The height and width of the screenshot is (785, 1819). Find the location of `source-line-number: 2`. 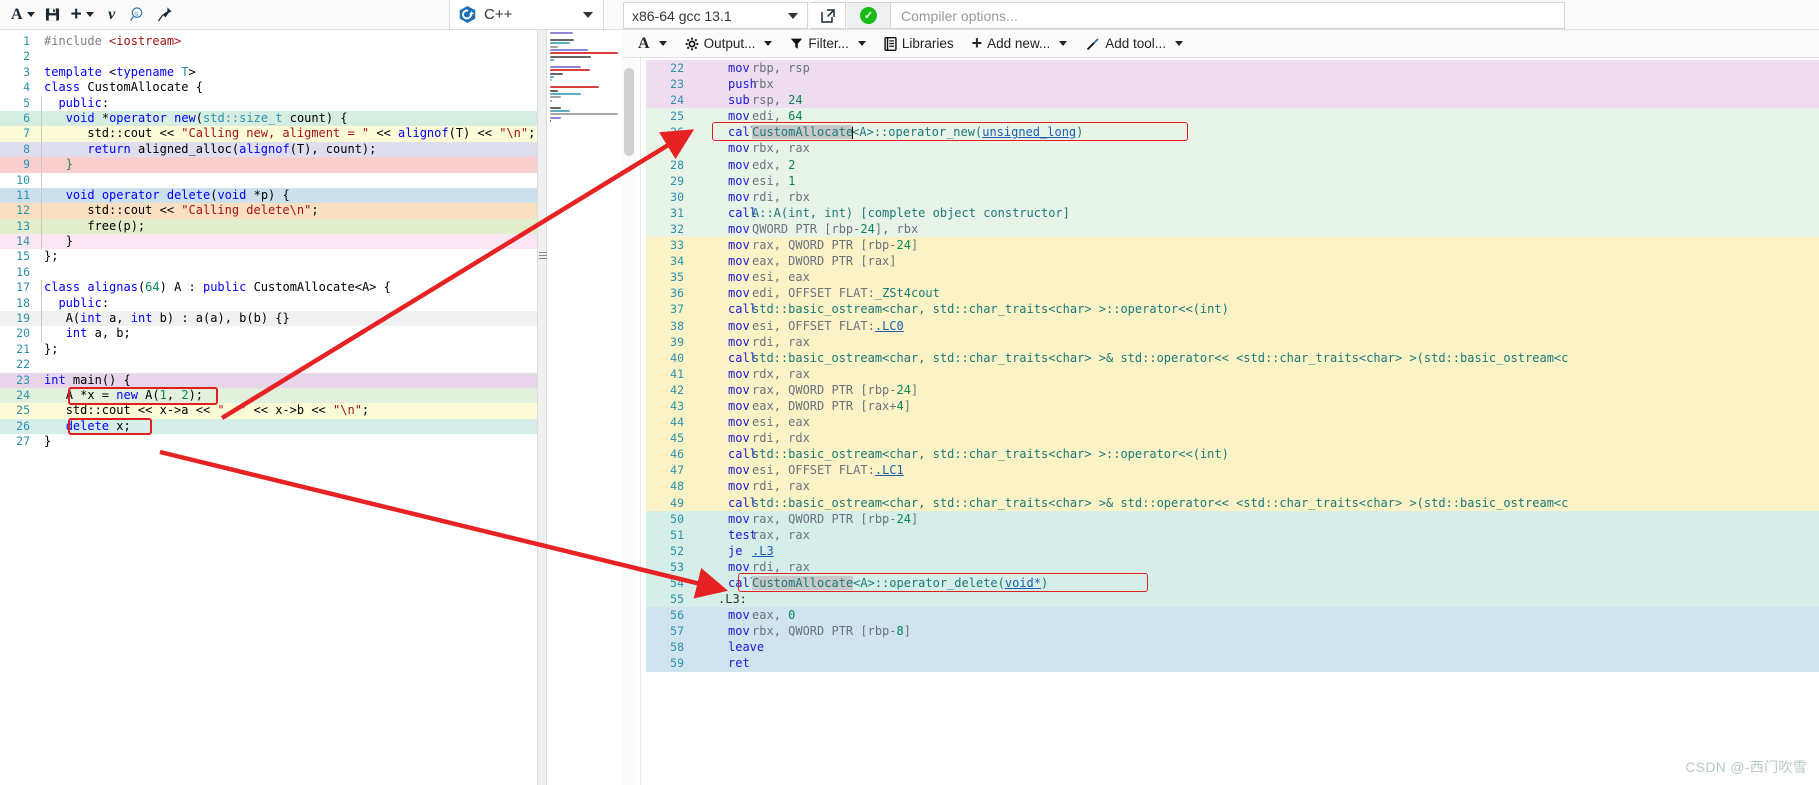

source-line-number: 2 is located at coordinates (26, 56).